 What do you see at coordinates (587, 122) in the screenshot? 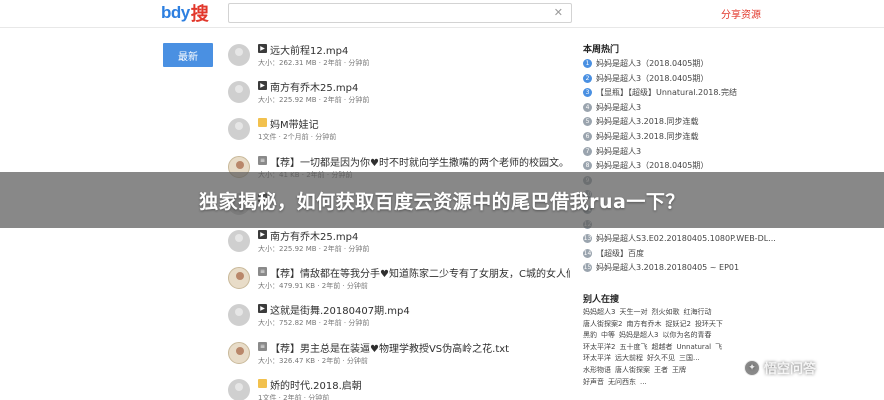
I see `rank-badge: 5` at bounding box center [587, 122].